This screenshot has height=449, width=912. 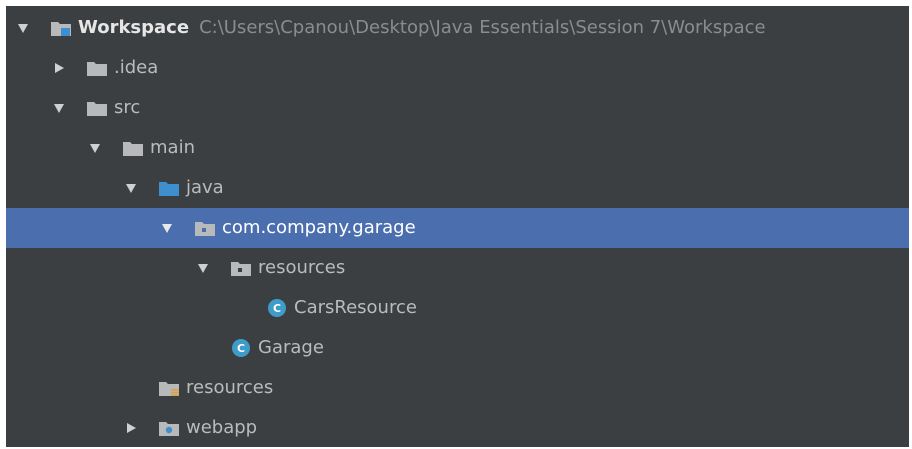 I want to click on tree-node-main: main, so click(x=457, y=148).